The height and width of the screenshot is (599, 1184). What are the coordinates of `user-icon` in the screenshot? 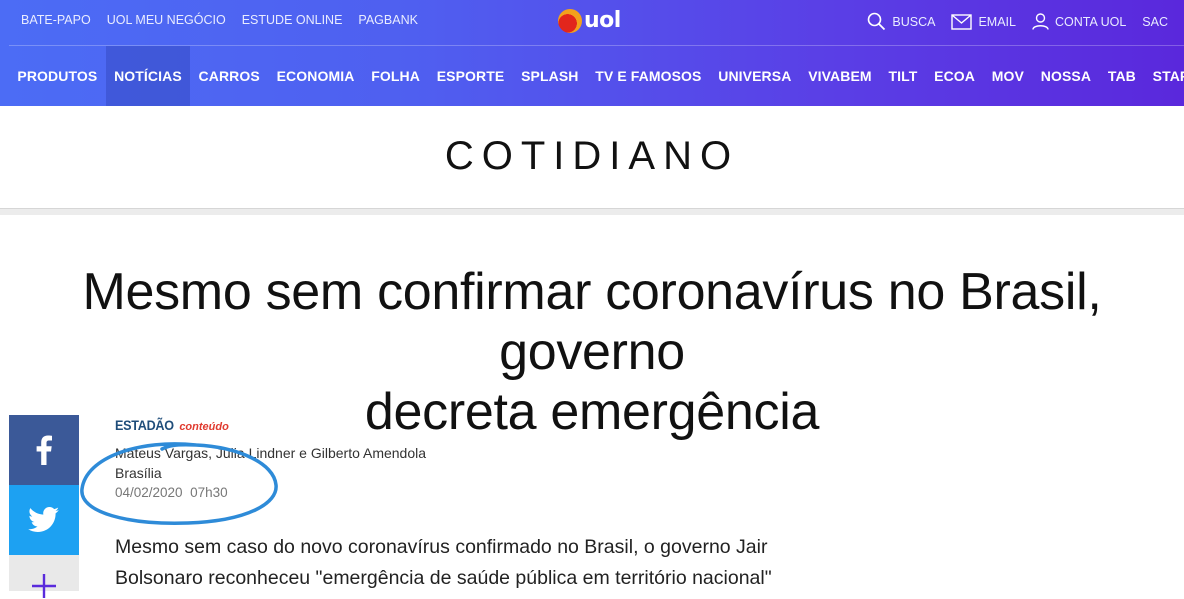 It's located at (1040, 21).